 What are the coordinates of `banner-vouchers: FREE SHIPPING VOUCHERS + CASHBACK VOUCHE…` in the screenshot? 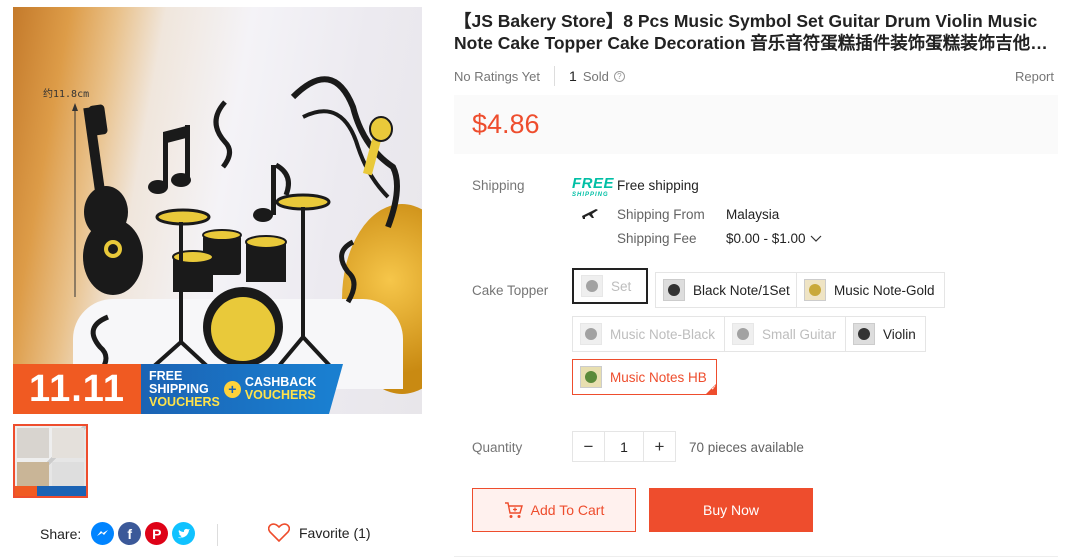 It's located at (235, 389).